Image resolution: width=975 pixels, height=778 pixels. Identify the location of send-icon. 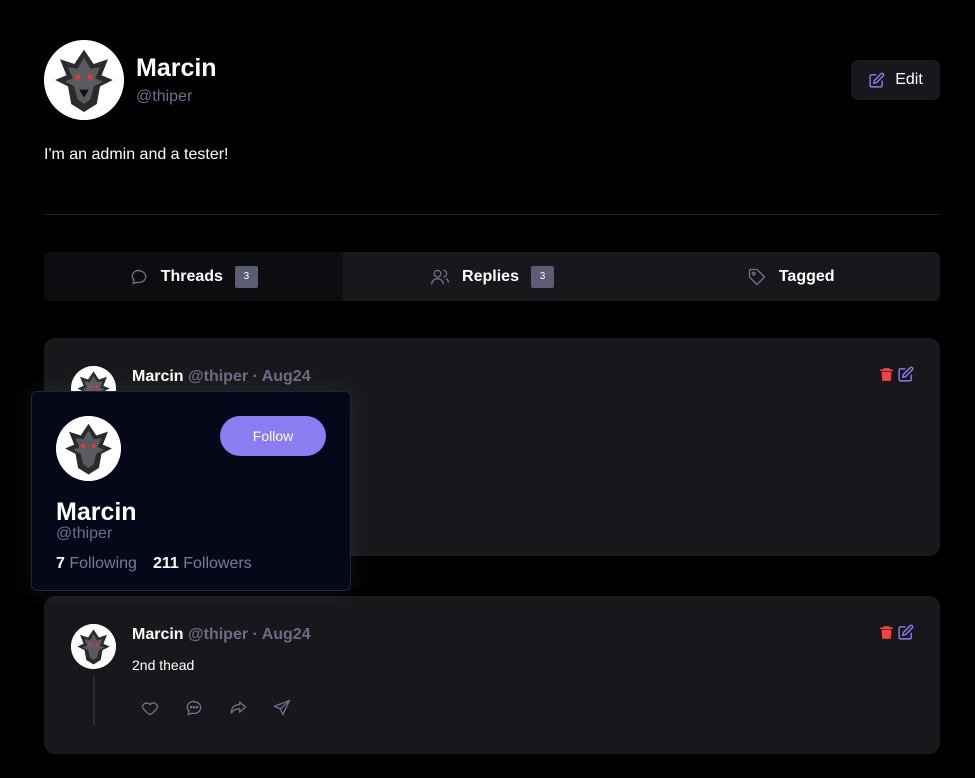
(283, 709).